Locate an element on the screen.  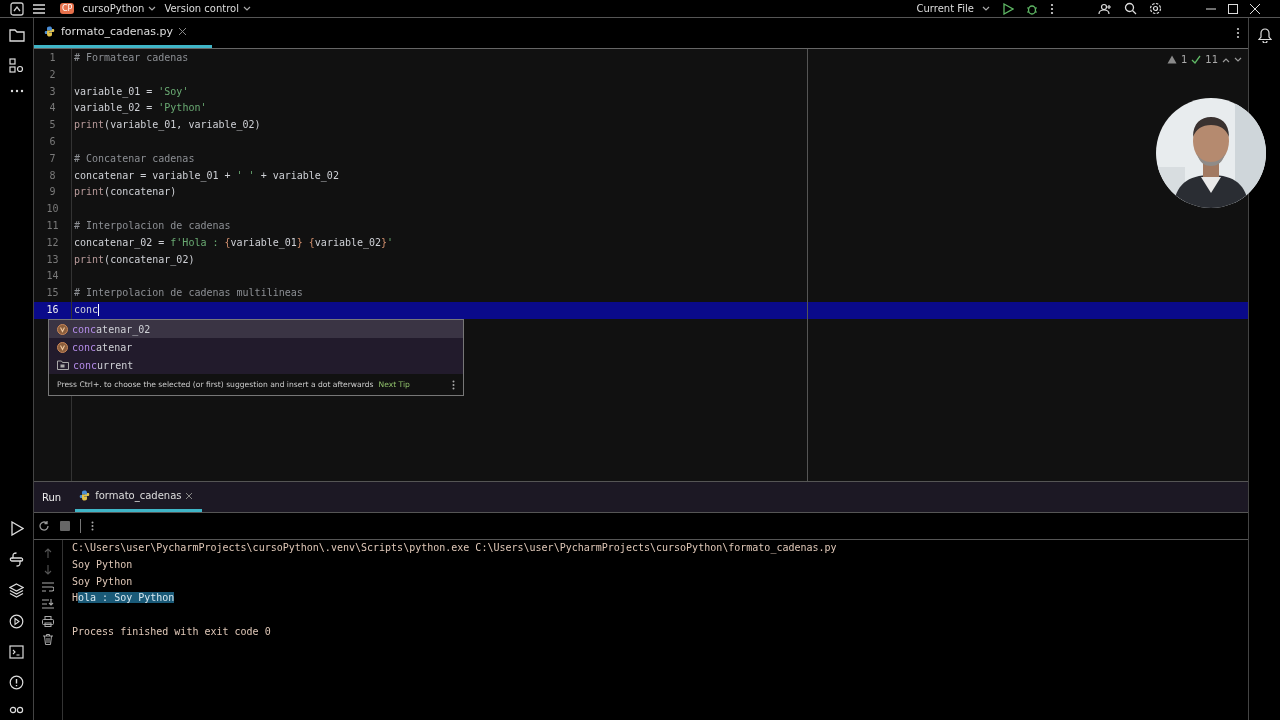
line-number: 15 is located at coordinates (52, 293).